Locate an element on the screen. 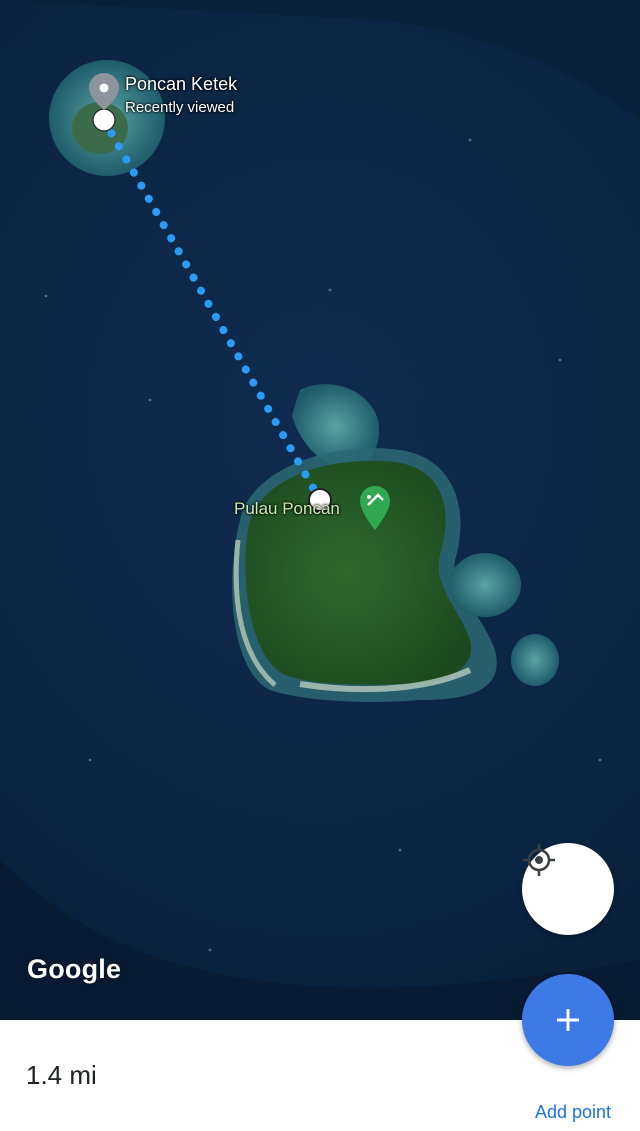 This screenshot has width=640, height=1131. add-button is located at coordinates (568, 1020).